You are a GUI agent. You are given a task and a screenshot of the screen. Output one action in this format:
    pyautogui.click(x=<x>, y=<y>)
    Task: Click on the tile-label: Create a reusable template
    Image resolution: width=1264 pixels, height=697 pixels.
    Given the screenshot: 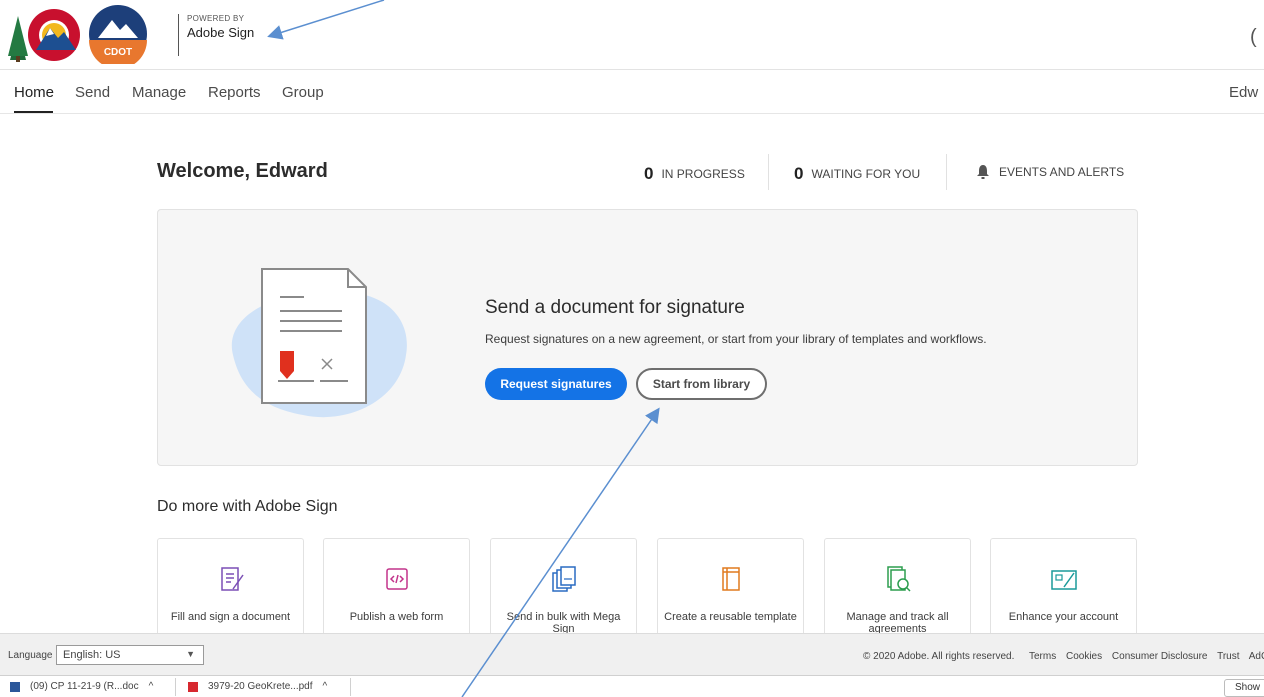 What is the action you would take?
    pyautogui.click(x=730, y=617)
    